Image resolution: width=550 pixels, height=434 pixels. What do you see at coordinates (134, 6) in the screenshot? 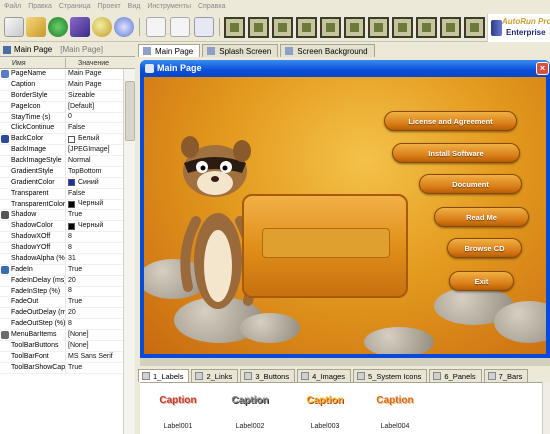
I see `menu-view: Вид` at bounding box center [134, 6].